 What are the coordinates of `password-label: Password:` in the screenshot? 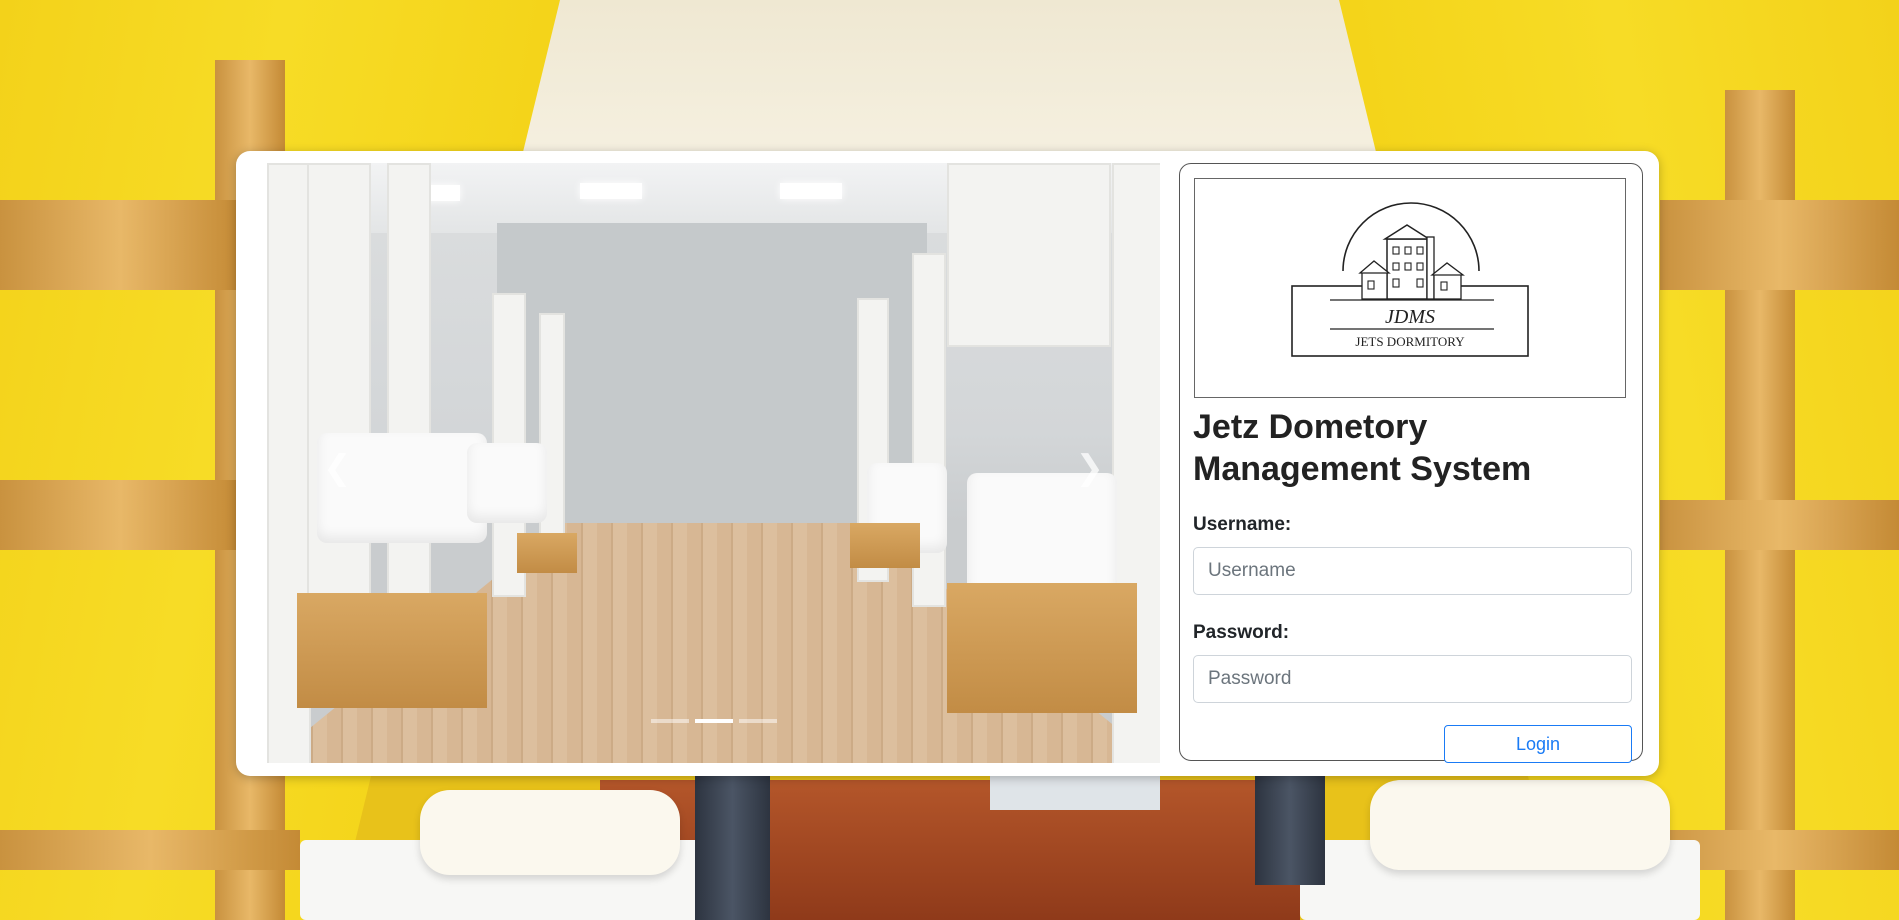 It's located at (1241, 632).